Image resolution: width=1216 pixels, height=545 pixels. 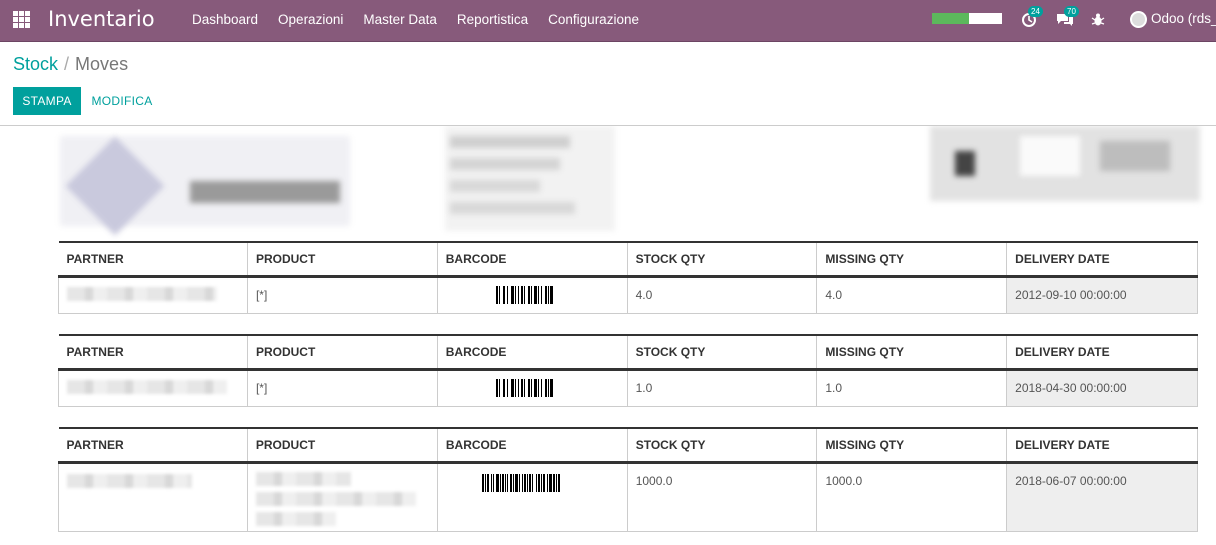 What do you see at coordinates (35, 64) in the screenshot?
I see `breadcrumb-stock: Stock` at bounding box center [35, 64].